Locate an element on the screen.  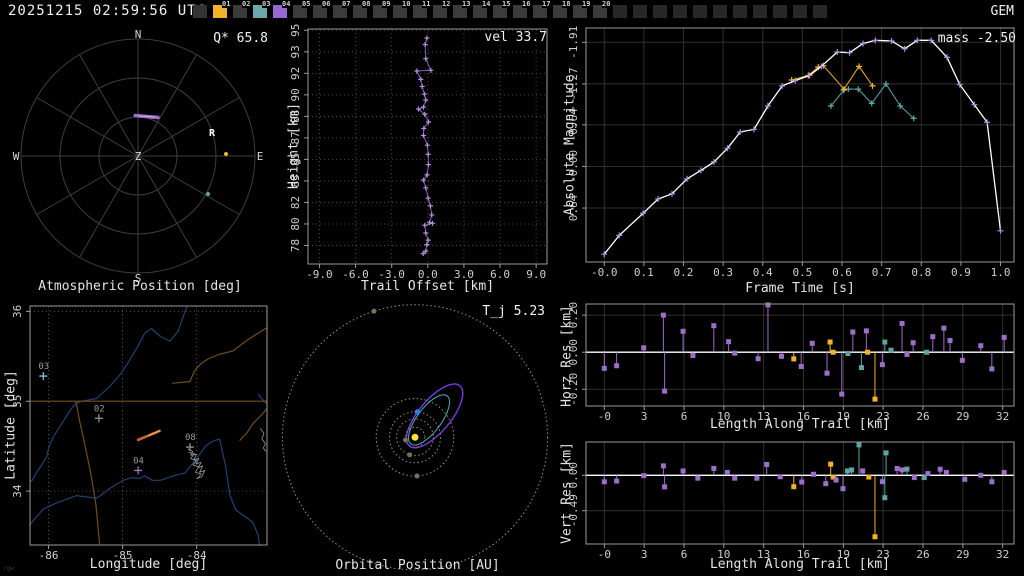
y-tick-label: 92 is located at coordinates (295, 73).